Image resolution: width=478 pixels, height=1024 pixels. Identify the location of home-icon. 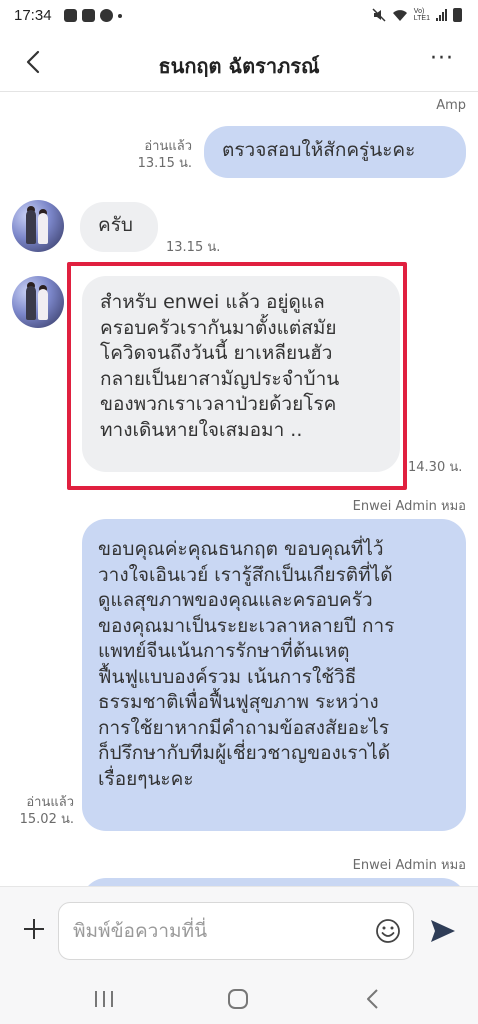
(238, 999).